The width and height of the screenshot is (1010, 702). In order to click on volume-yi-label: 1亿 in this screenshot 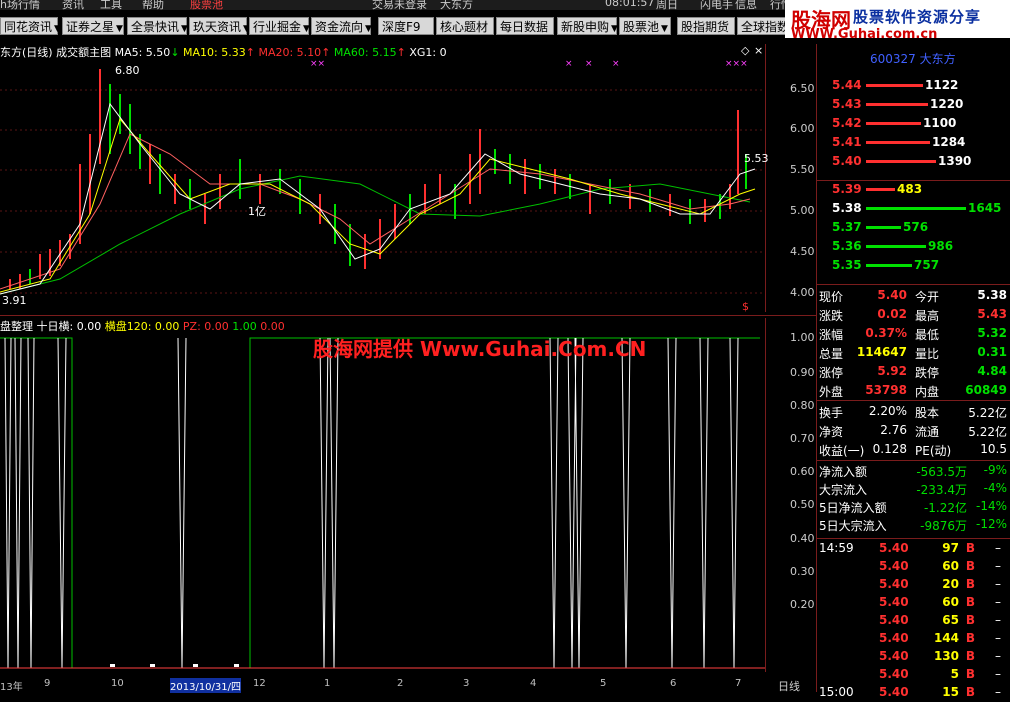, I will do `click(257, 211)`.